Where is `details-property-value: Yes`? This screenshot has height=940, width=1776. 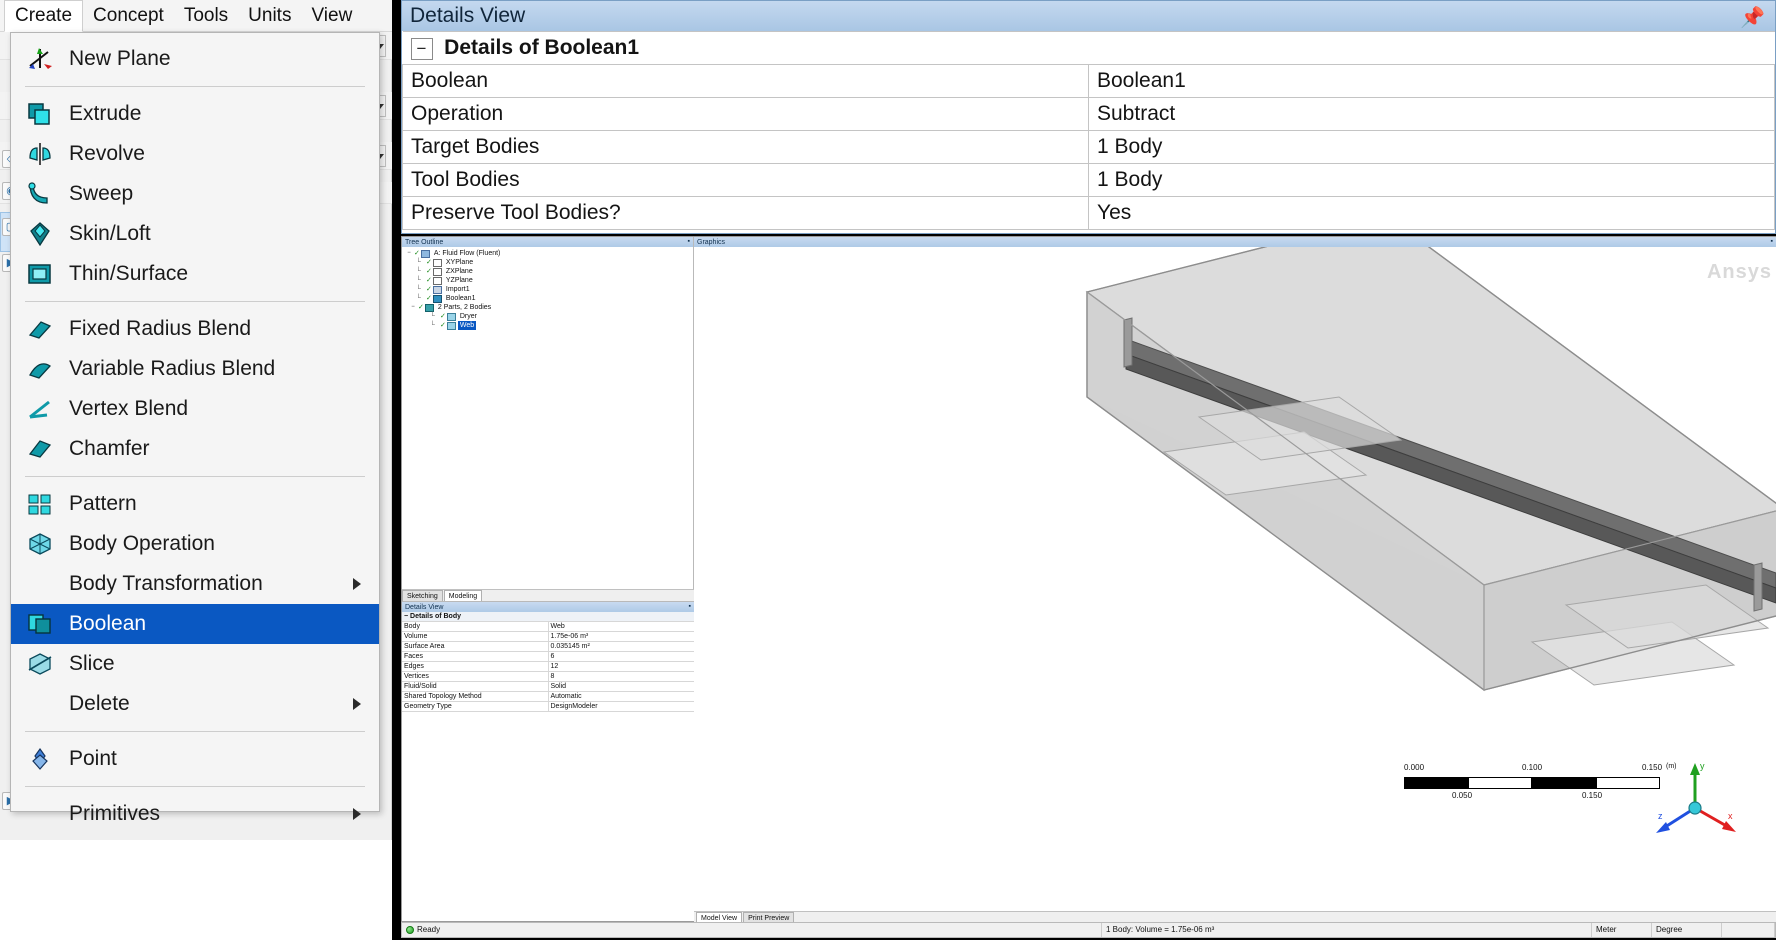
details-property-value: Yes is located at coordinates (1431, 213).